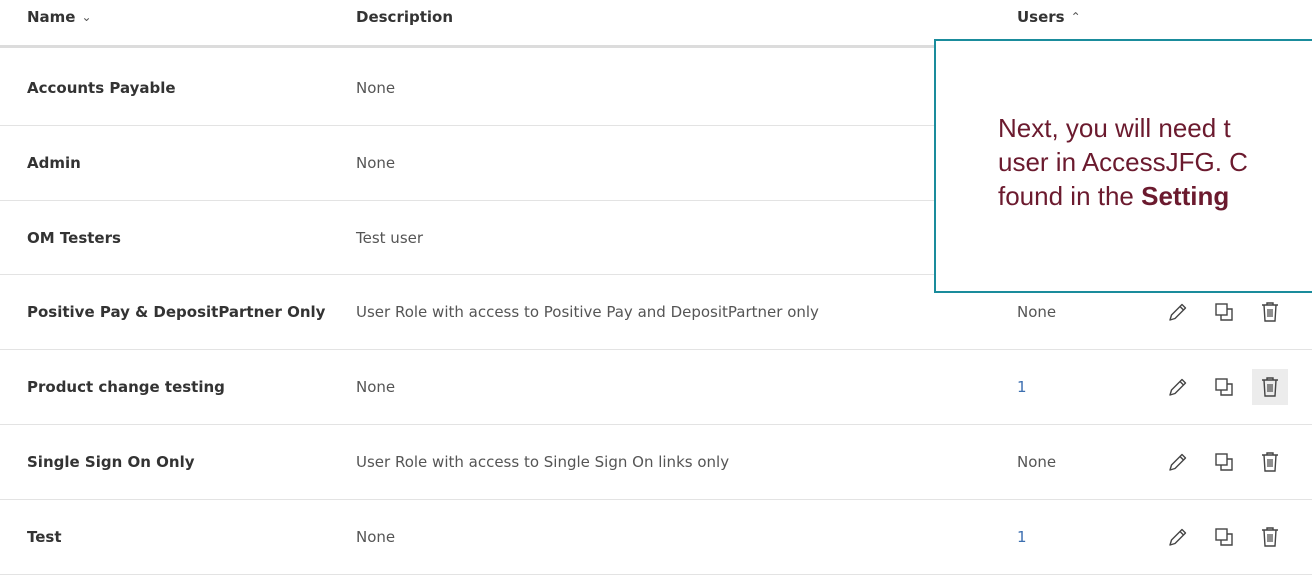 The image size is (1312, 575). I want to click on column-header-users: Users ⌃, so click(1049, 17).